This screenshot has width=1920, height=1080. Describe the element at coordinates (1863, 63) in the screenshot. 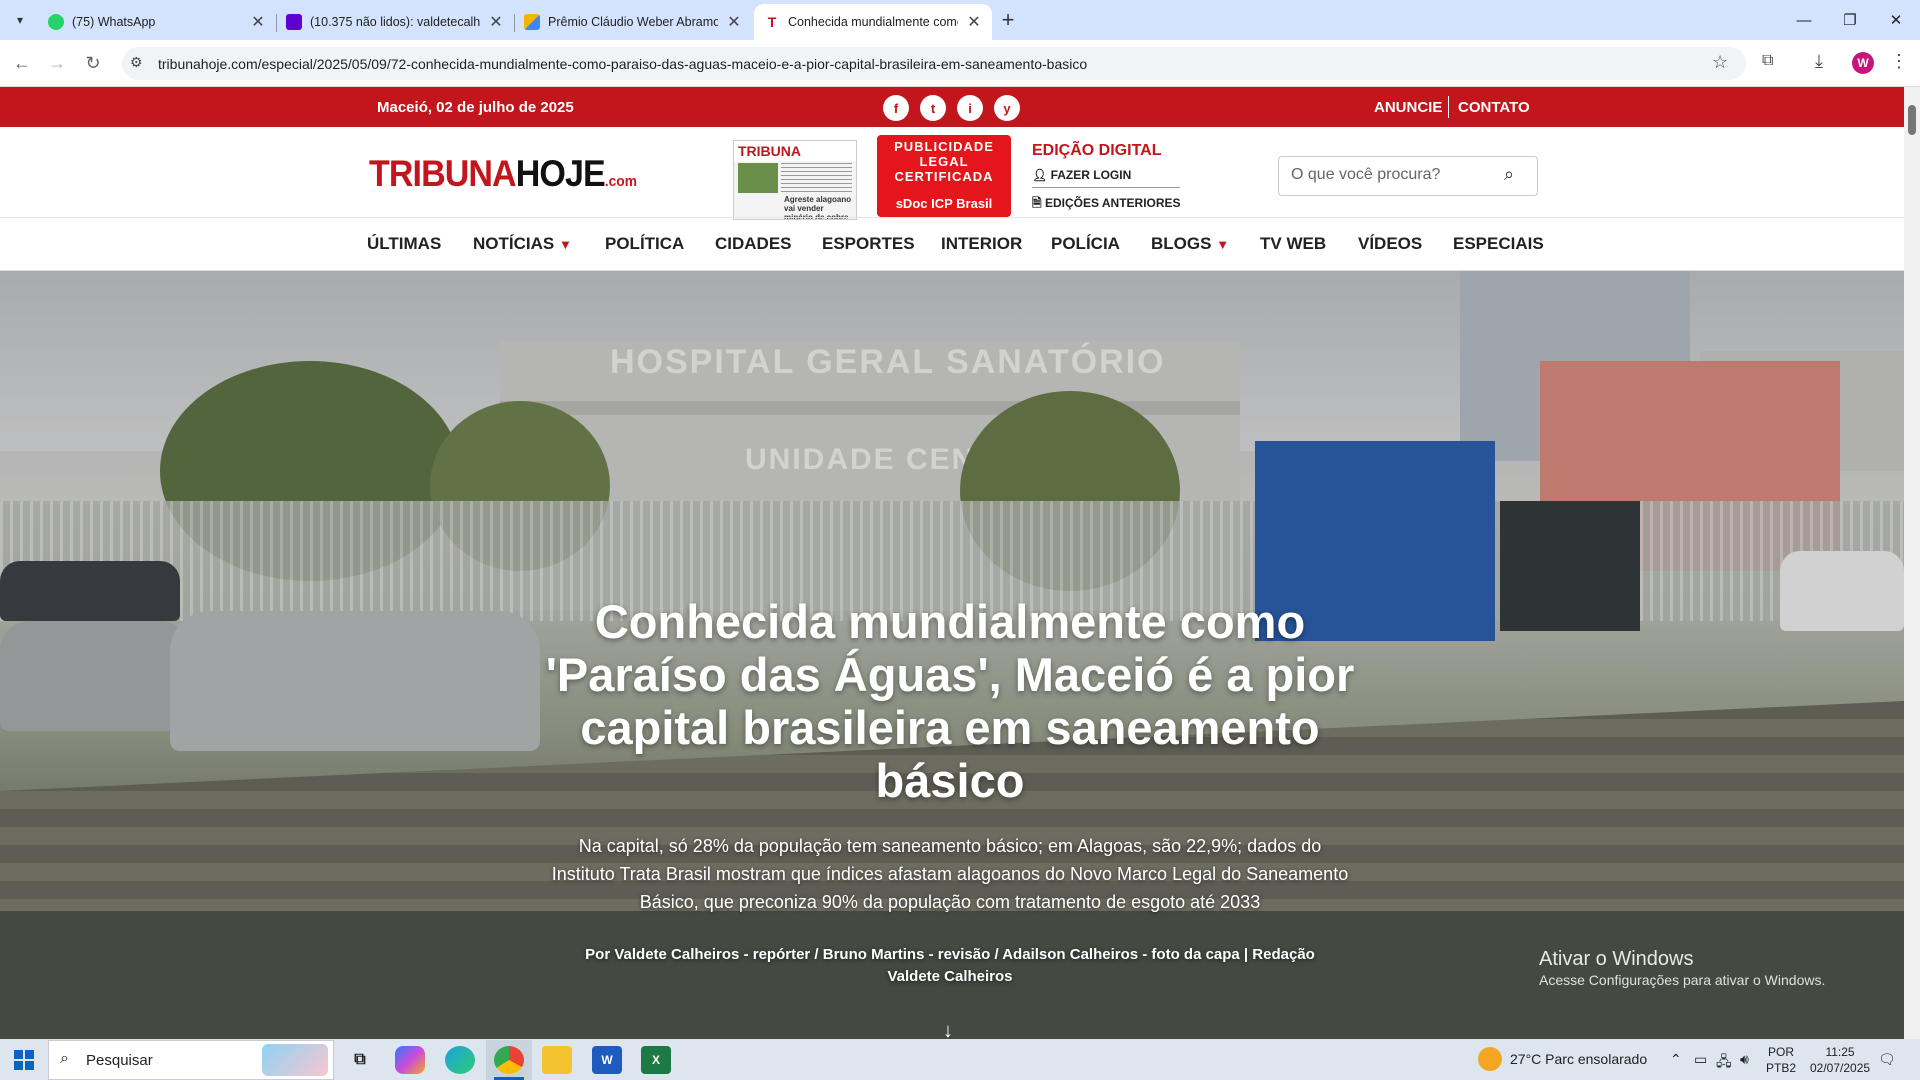

I see `profile-avatar: W` at that location.